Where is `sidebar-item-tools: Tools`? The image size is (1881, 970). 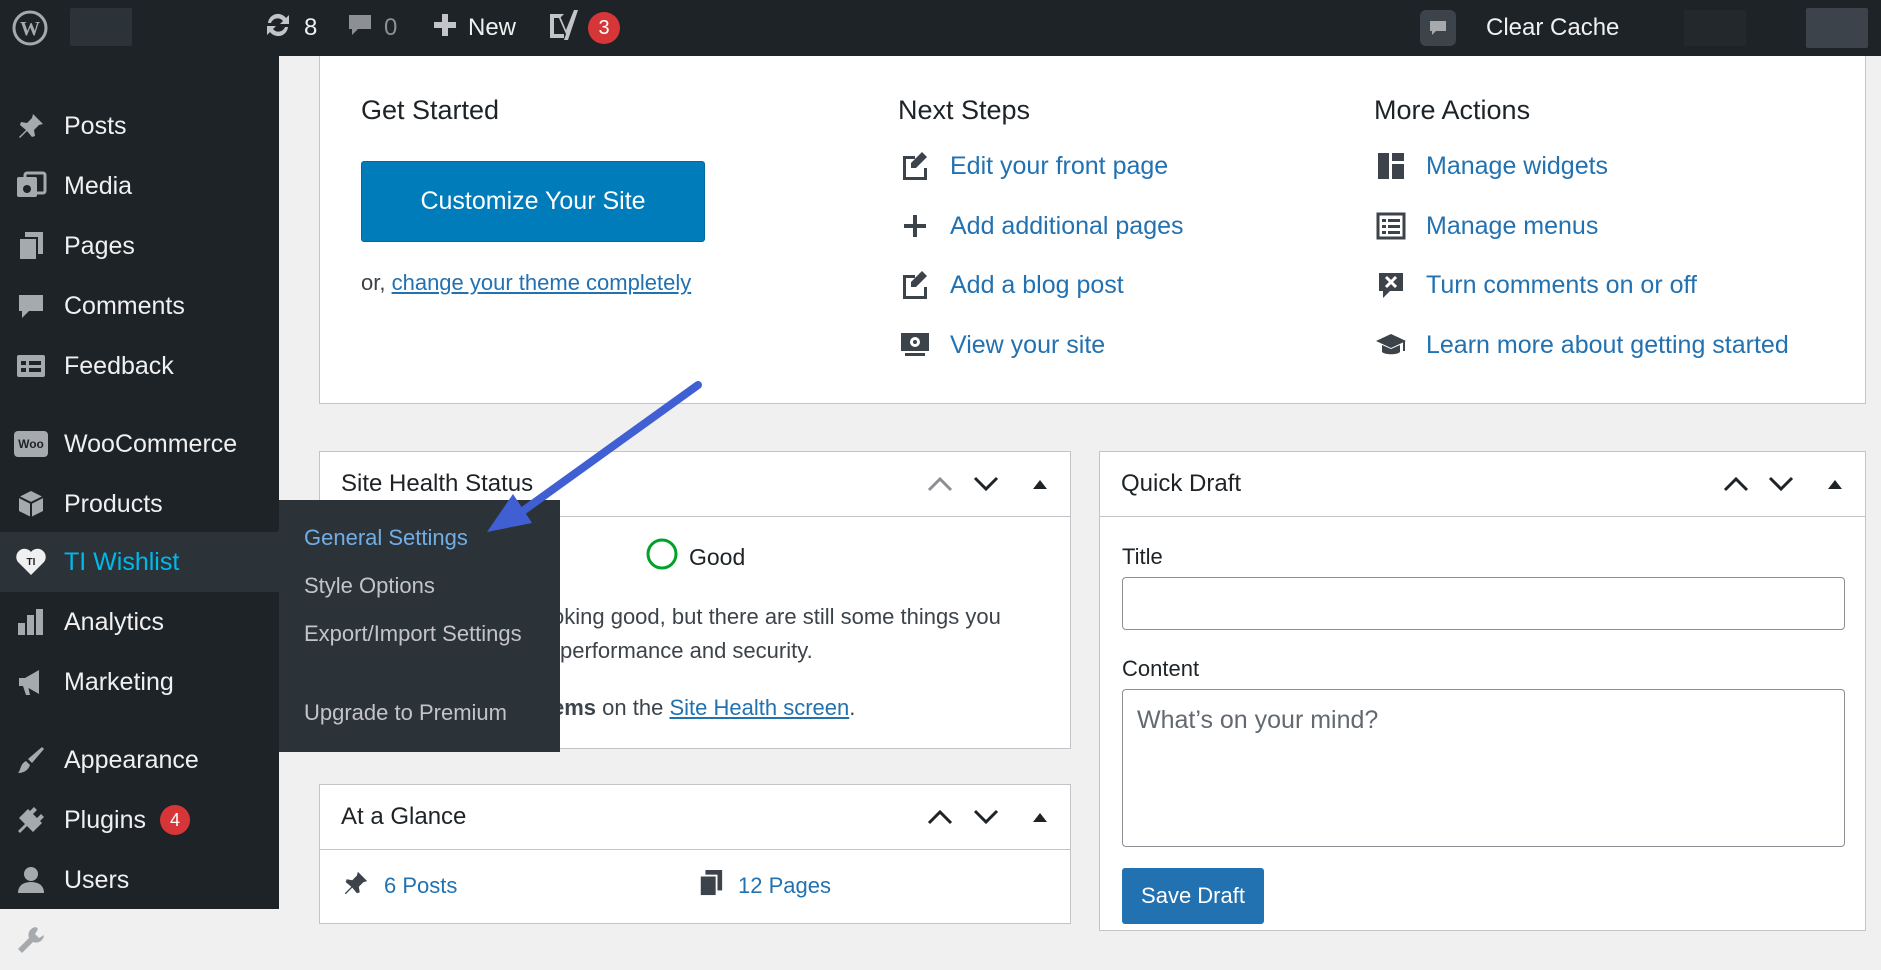
sidebar-item-tools: Tools is located at coordinates (139, 940).